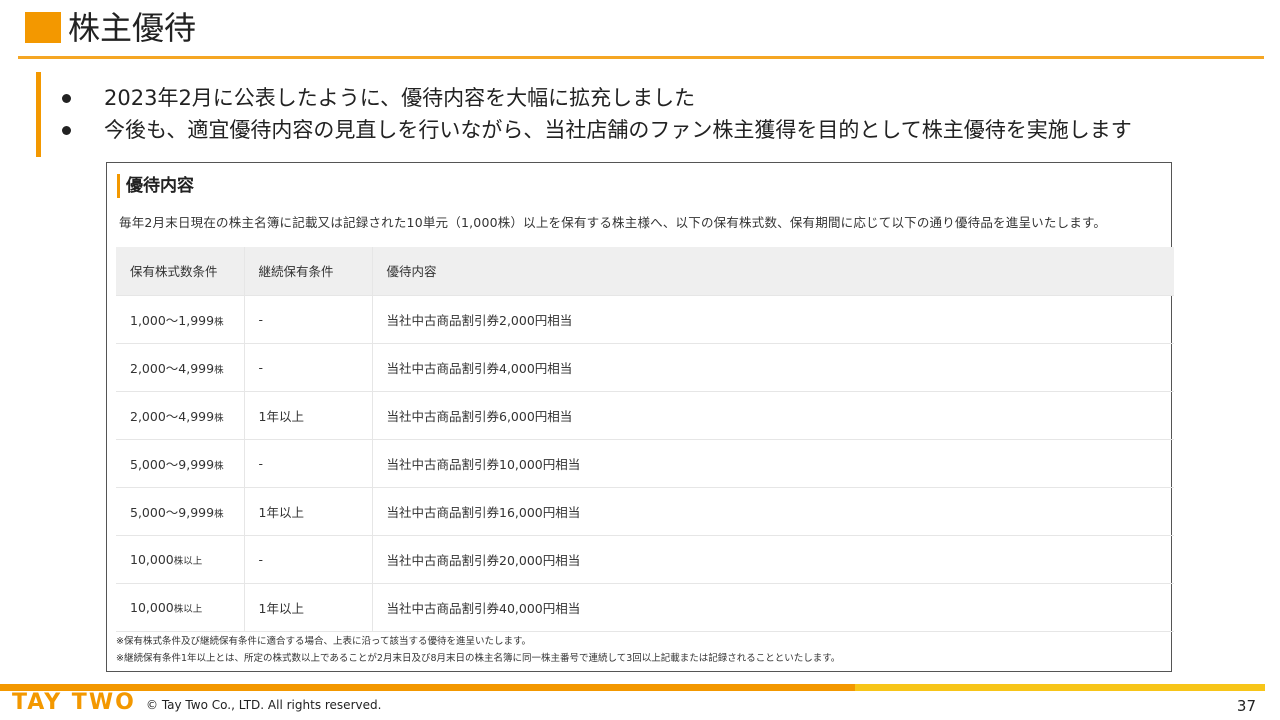 The width and height of the screenshot is (1280, 720). I want to click on panel-heading: 優待内容, so click(155, 186).